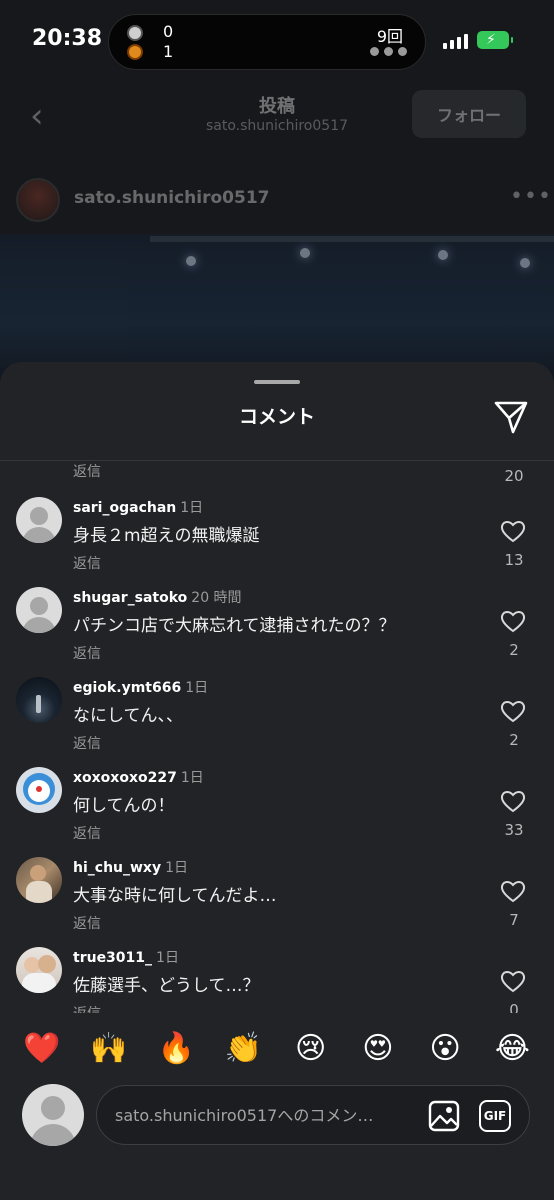  What do you see at coordinates (514, 1007) in the screenshot?
I see `like-count: 0` at bounding box center [514, 1007].